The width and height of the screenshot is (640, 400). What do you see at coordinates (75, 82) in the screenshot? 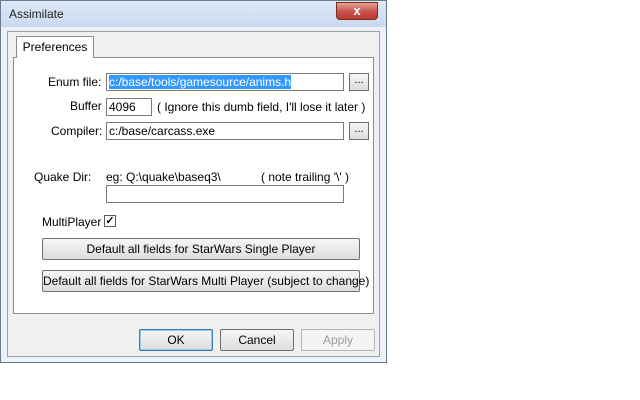
I see `enum-file-label: Enum file:` at bounding box center [75, 82].